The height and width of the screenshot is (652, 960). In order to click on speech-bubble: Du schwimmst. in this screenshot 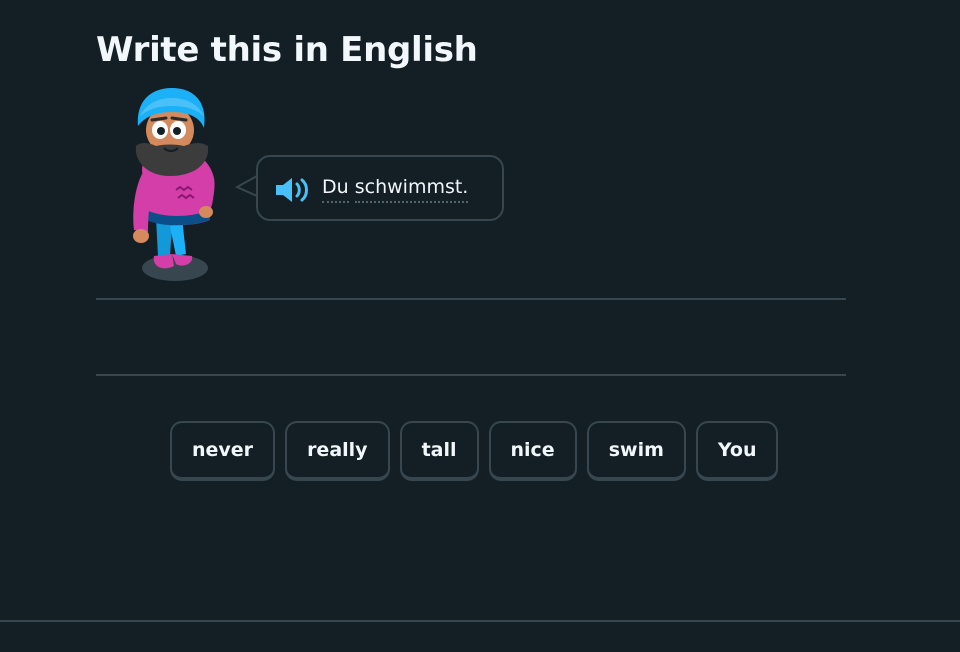, I will do `click(380, 188)`.